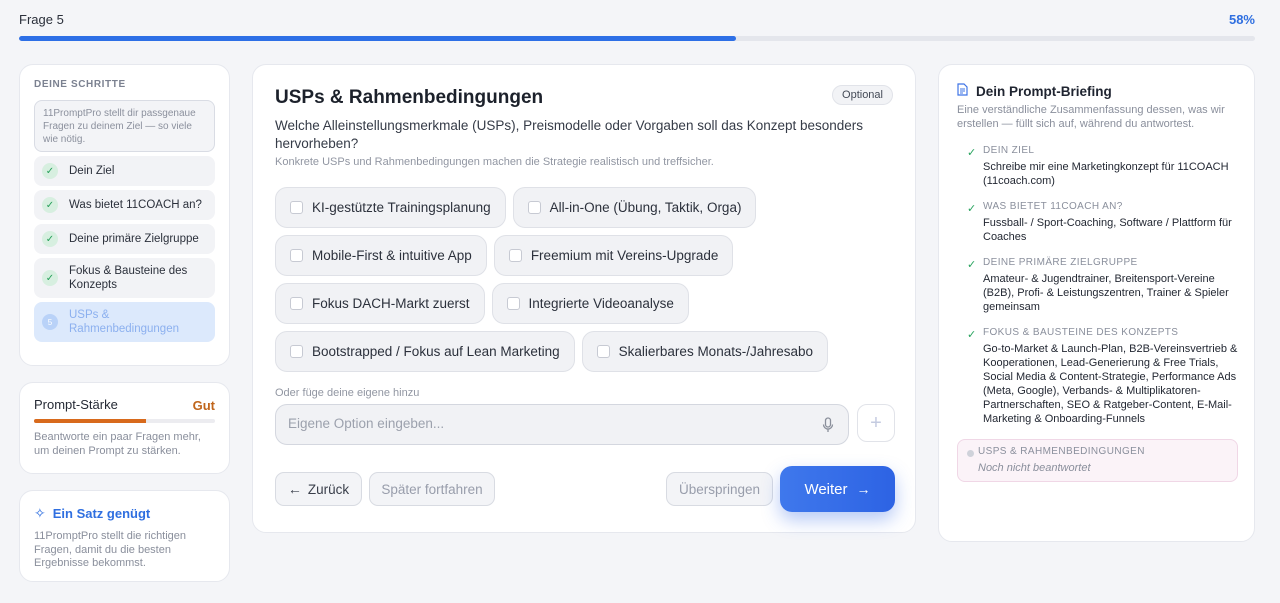 Image resolution: width=1280 pixels, height=603 pixels. I want to click on option-chip: KI-gestützte Trainingsplanung, so click(390, 207).